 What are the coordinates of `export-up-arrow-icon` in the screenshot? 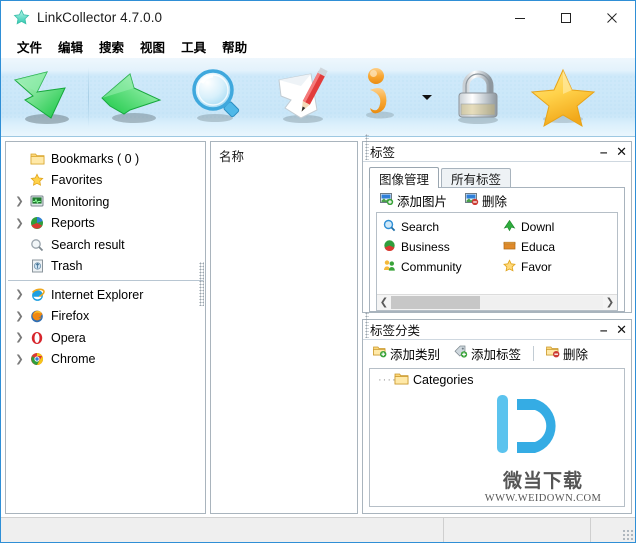 It's located at (133, 97).